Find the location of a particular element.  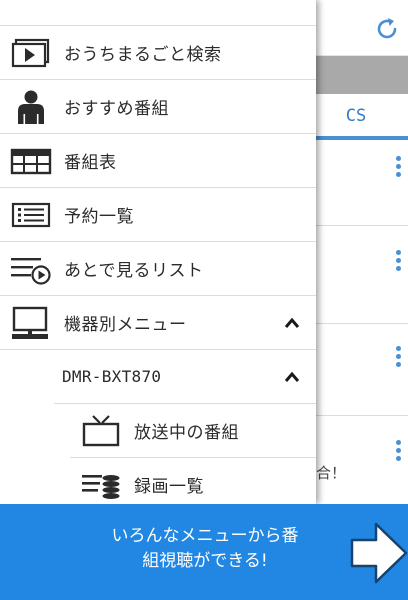

menu-item-reservations: 予約一覧 is located at coordinates (158, 215).